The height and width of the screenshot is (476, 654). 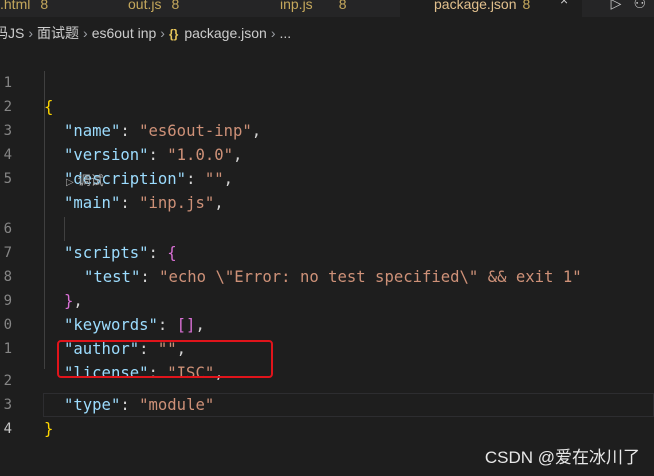 I want to click on tab-package-json: package.json 8 ×, so click(x=491, y=8).